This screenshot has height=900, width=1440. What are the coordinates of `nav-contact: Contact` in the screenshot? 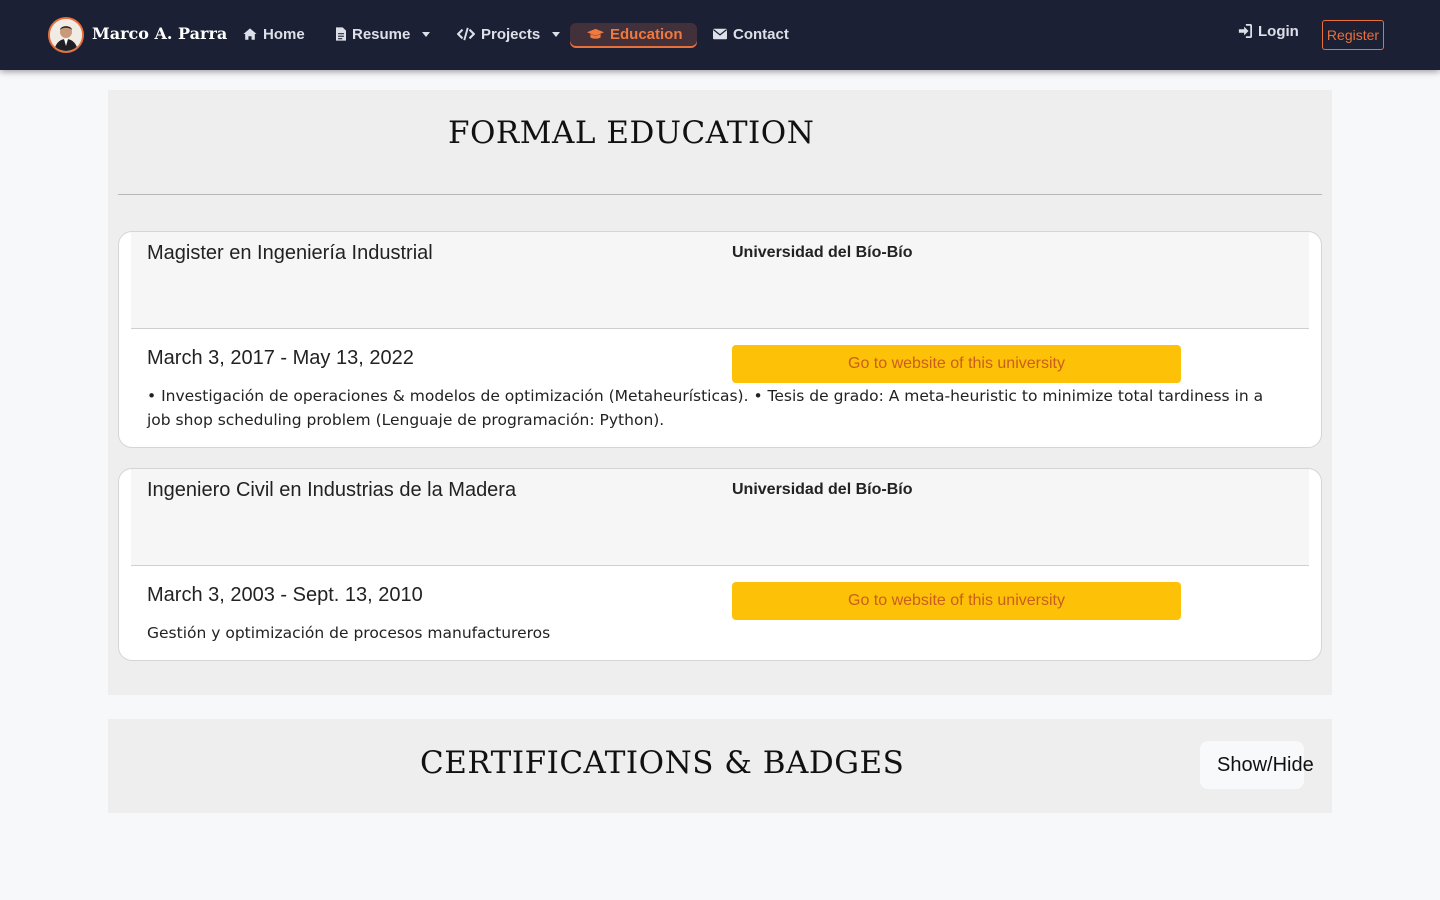 It's located at (751, 34).